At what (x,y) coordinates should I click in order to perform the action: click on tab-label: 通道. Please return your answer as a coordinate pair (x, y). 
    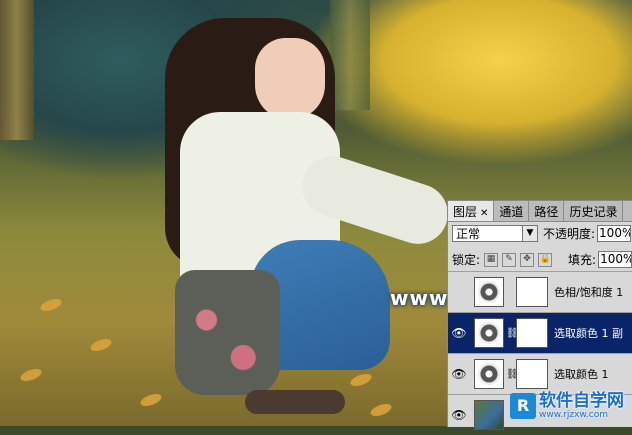
    Looking at the image, I should click on (511, 212).